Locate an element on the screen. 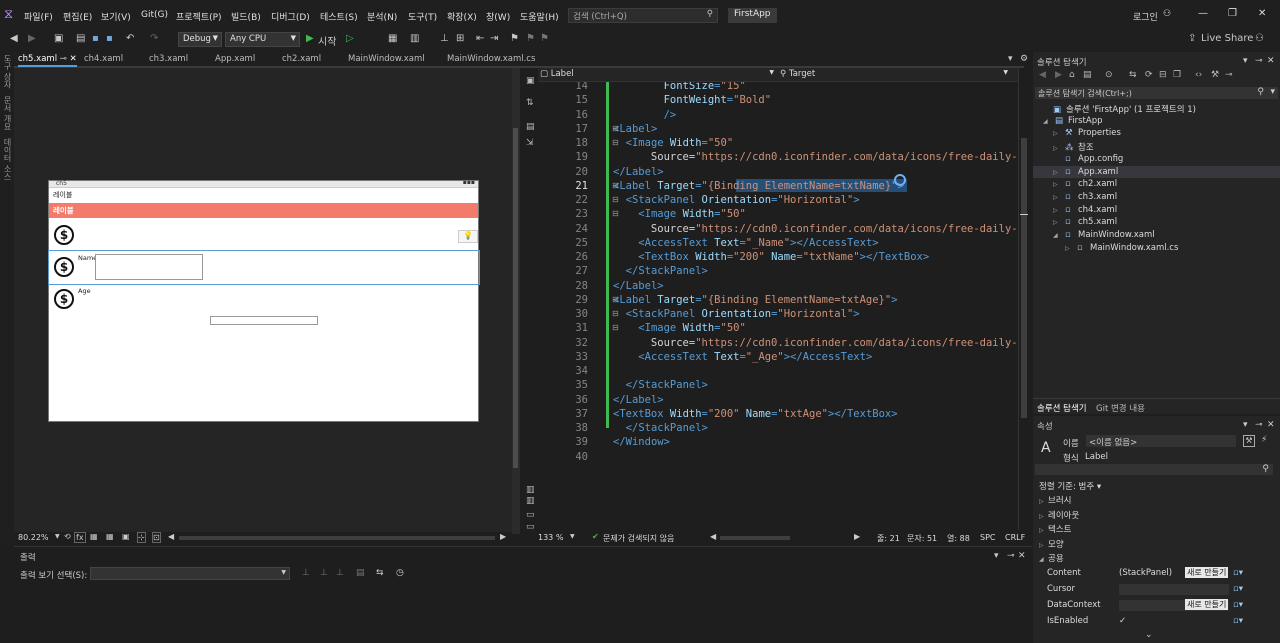 Image resolution: width=1280 pixels, height=643 pixels. zoom-dropdown-icon: ▼ is located at coordinates (572, 536).